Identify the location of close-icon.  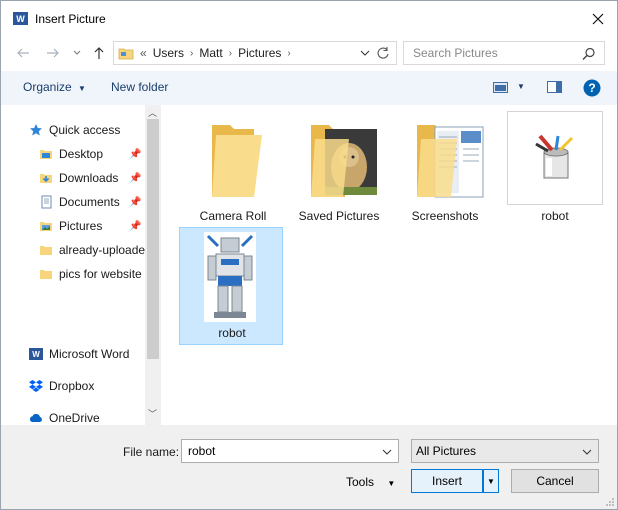
(598, 19).